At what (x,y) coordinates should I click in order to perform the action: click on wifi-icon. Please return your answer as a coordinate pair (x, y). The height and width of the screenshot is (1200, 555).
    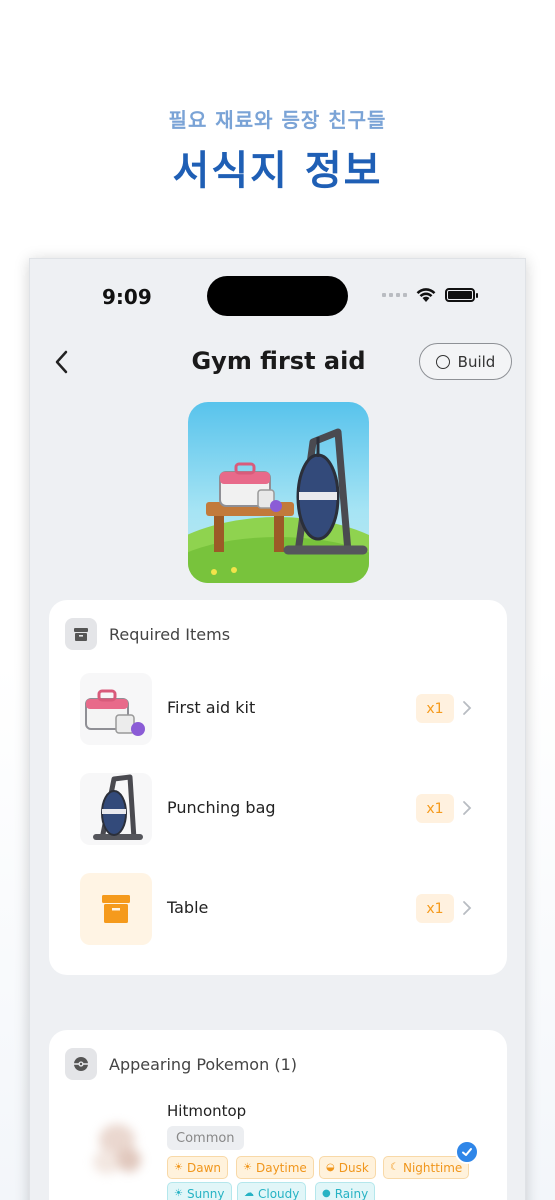
    Looking at the image, I should click on (426, 295).